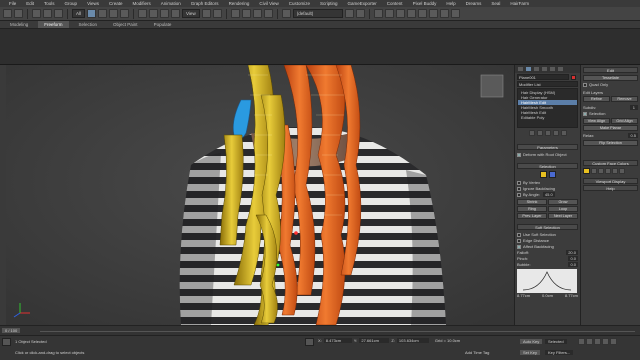 Image resolution: width=640 pixels, height=360 pixels. What do you see at coordinates (362, 3) in the screenshot?
I see `menu-item-gameexporter: GameExporter` at bounding box center [362, 3].